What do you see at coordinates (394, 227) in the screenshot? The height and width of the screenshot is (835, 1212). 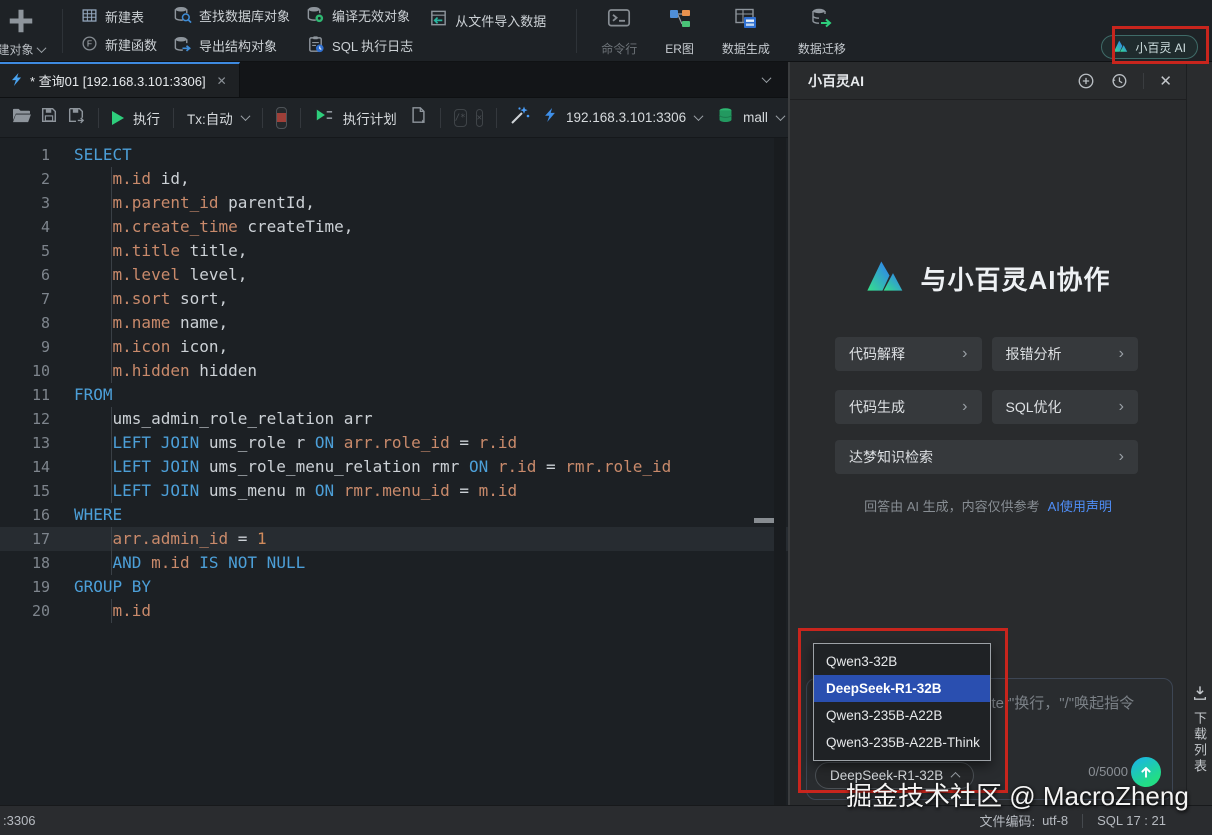 I see `code-line-4: 4 m.create_time createTime,` at bounding box center [394, 227].